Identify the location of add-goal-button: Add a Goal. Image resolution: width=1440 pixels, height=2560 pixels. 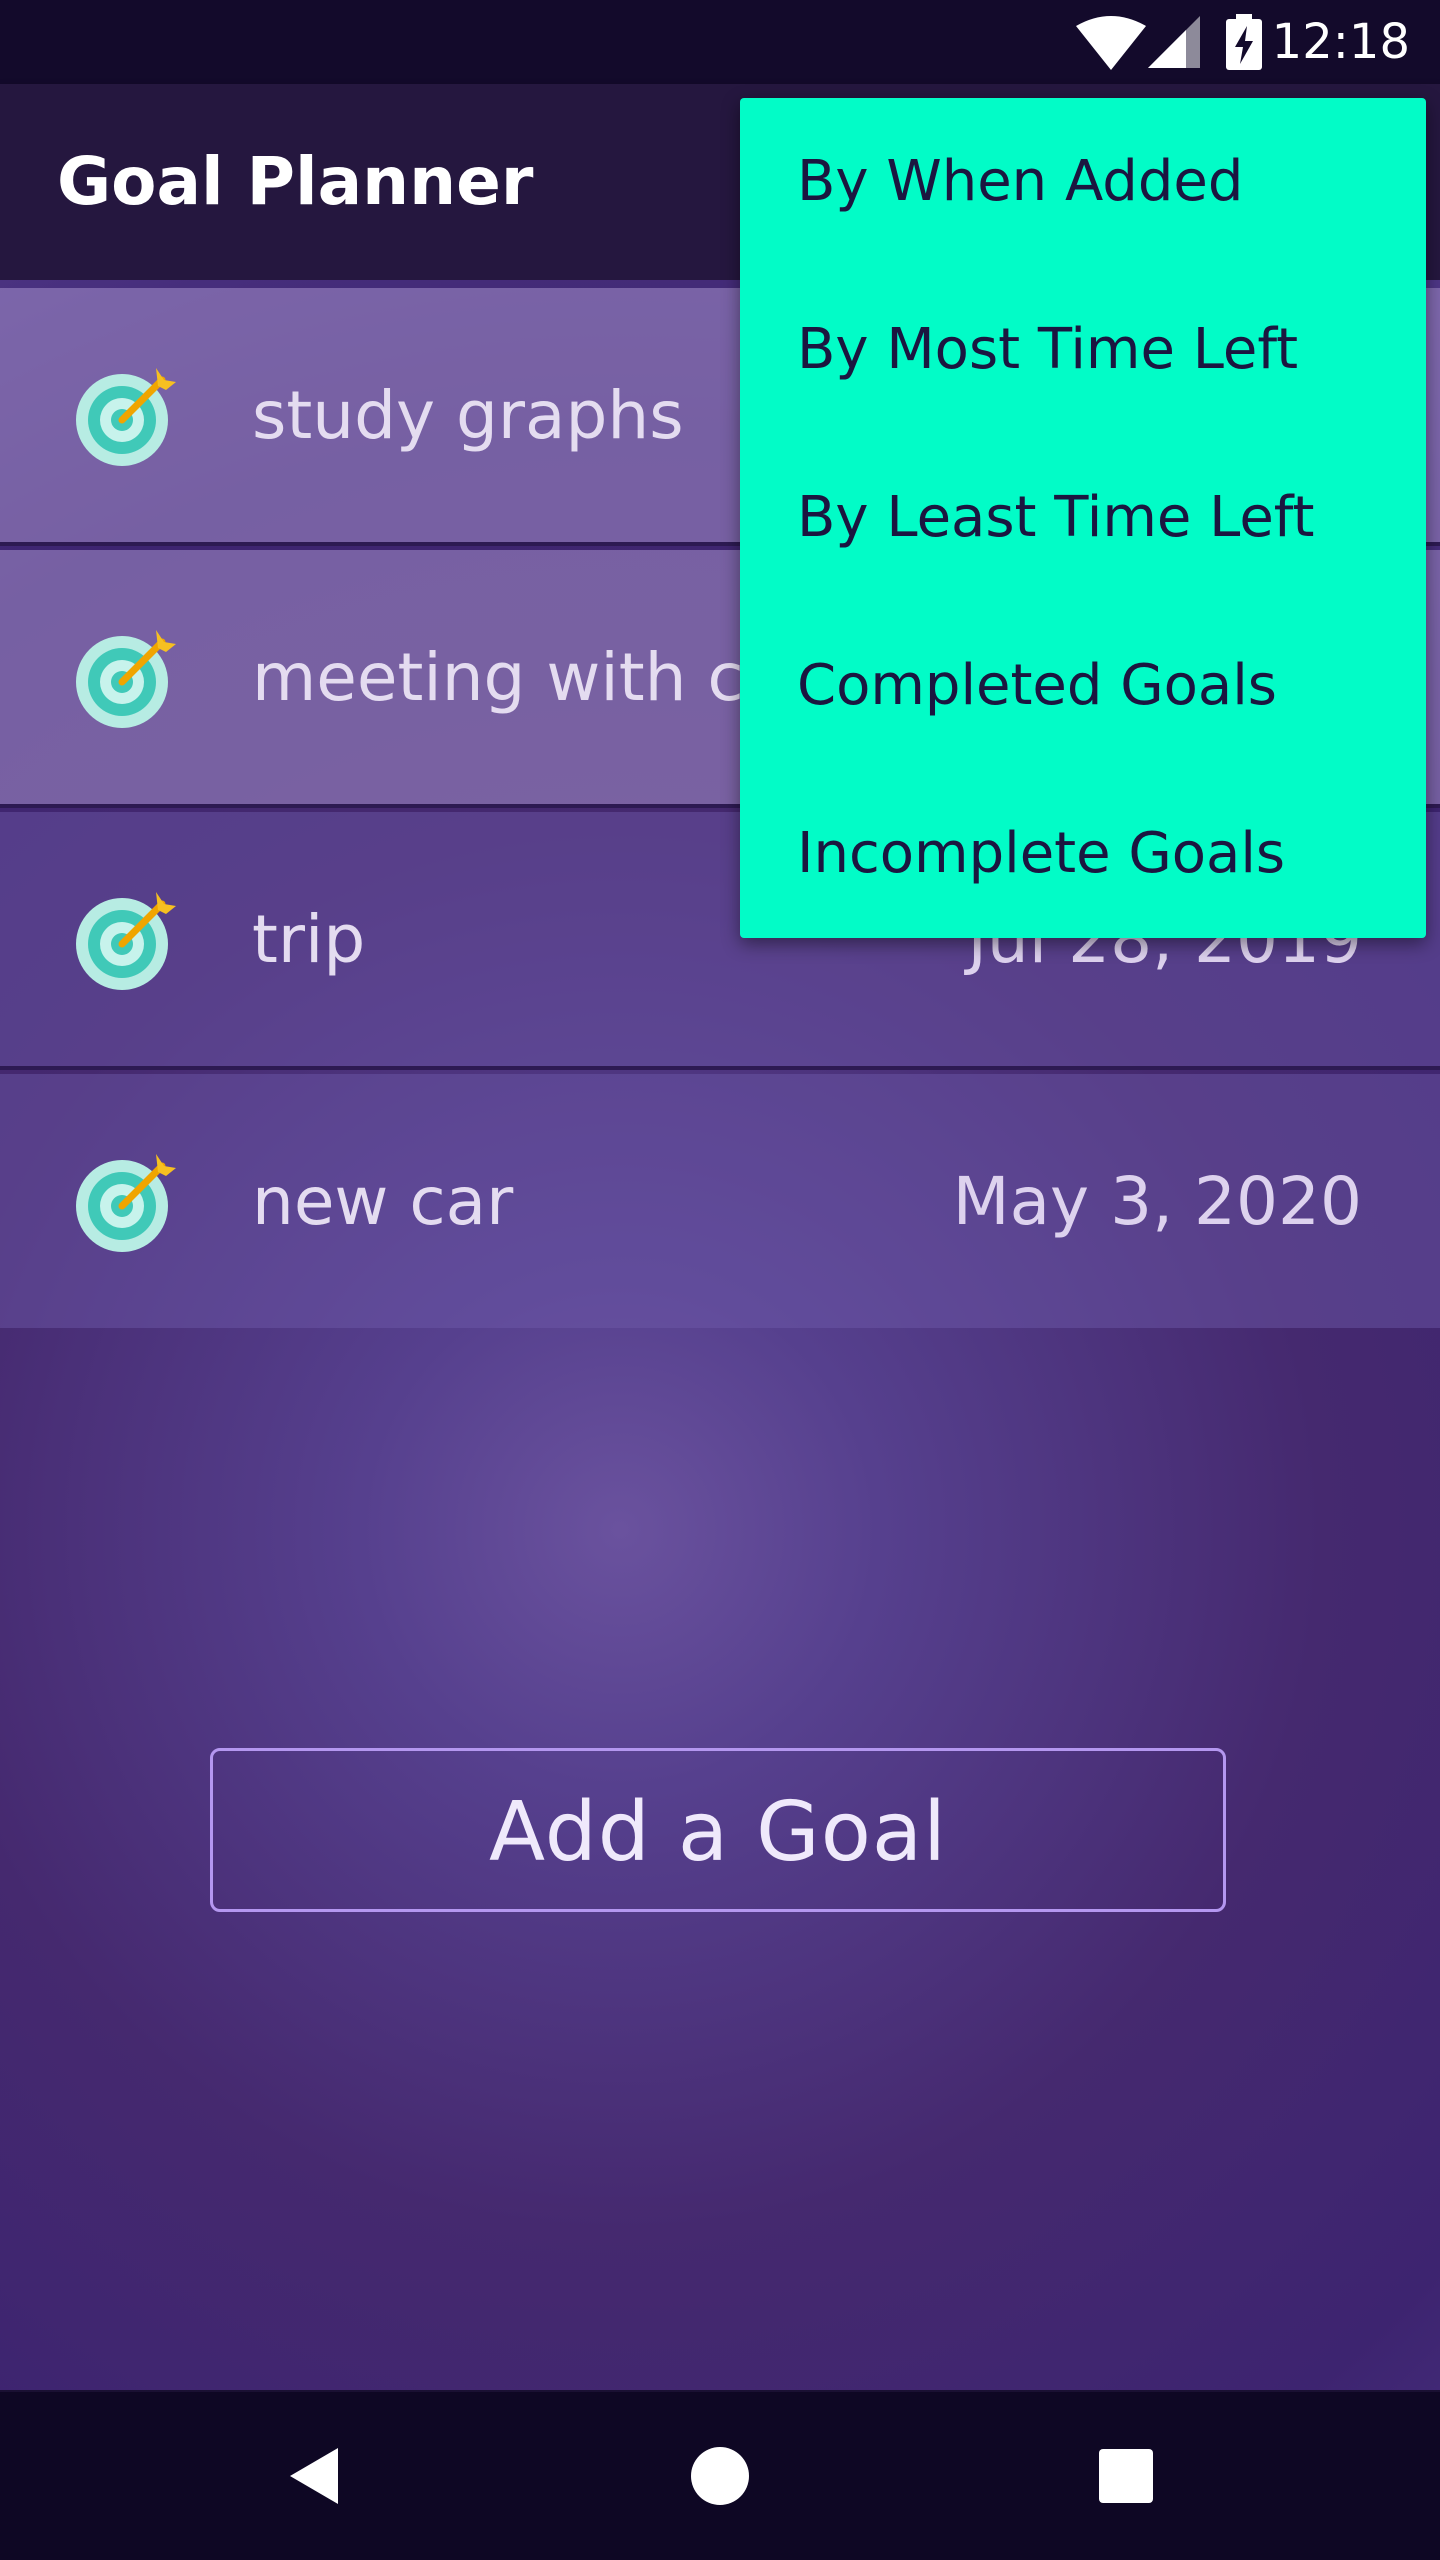
(718, 1830).